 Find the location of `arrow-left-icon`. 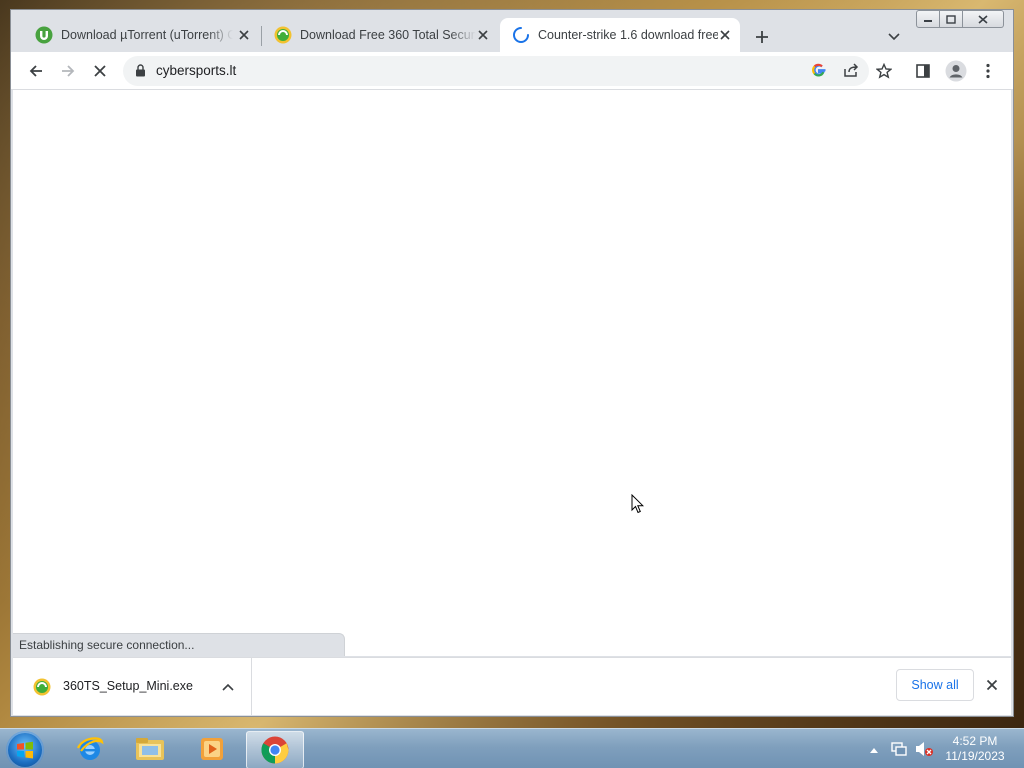

arrow-left-icon is located at coordinates (35, 71).